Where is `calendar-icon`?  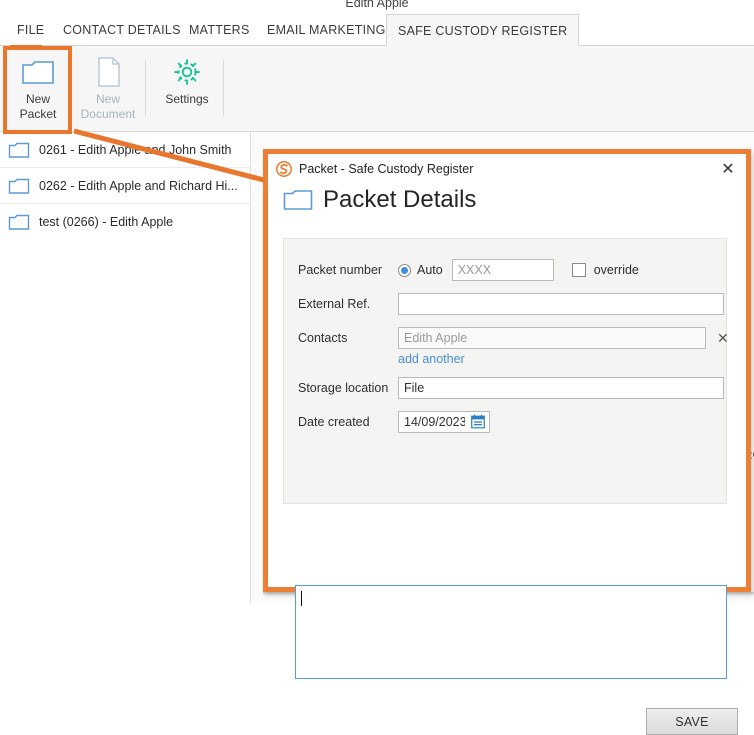 calendar-icon is located at coordinates (478, 423).